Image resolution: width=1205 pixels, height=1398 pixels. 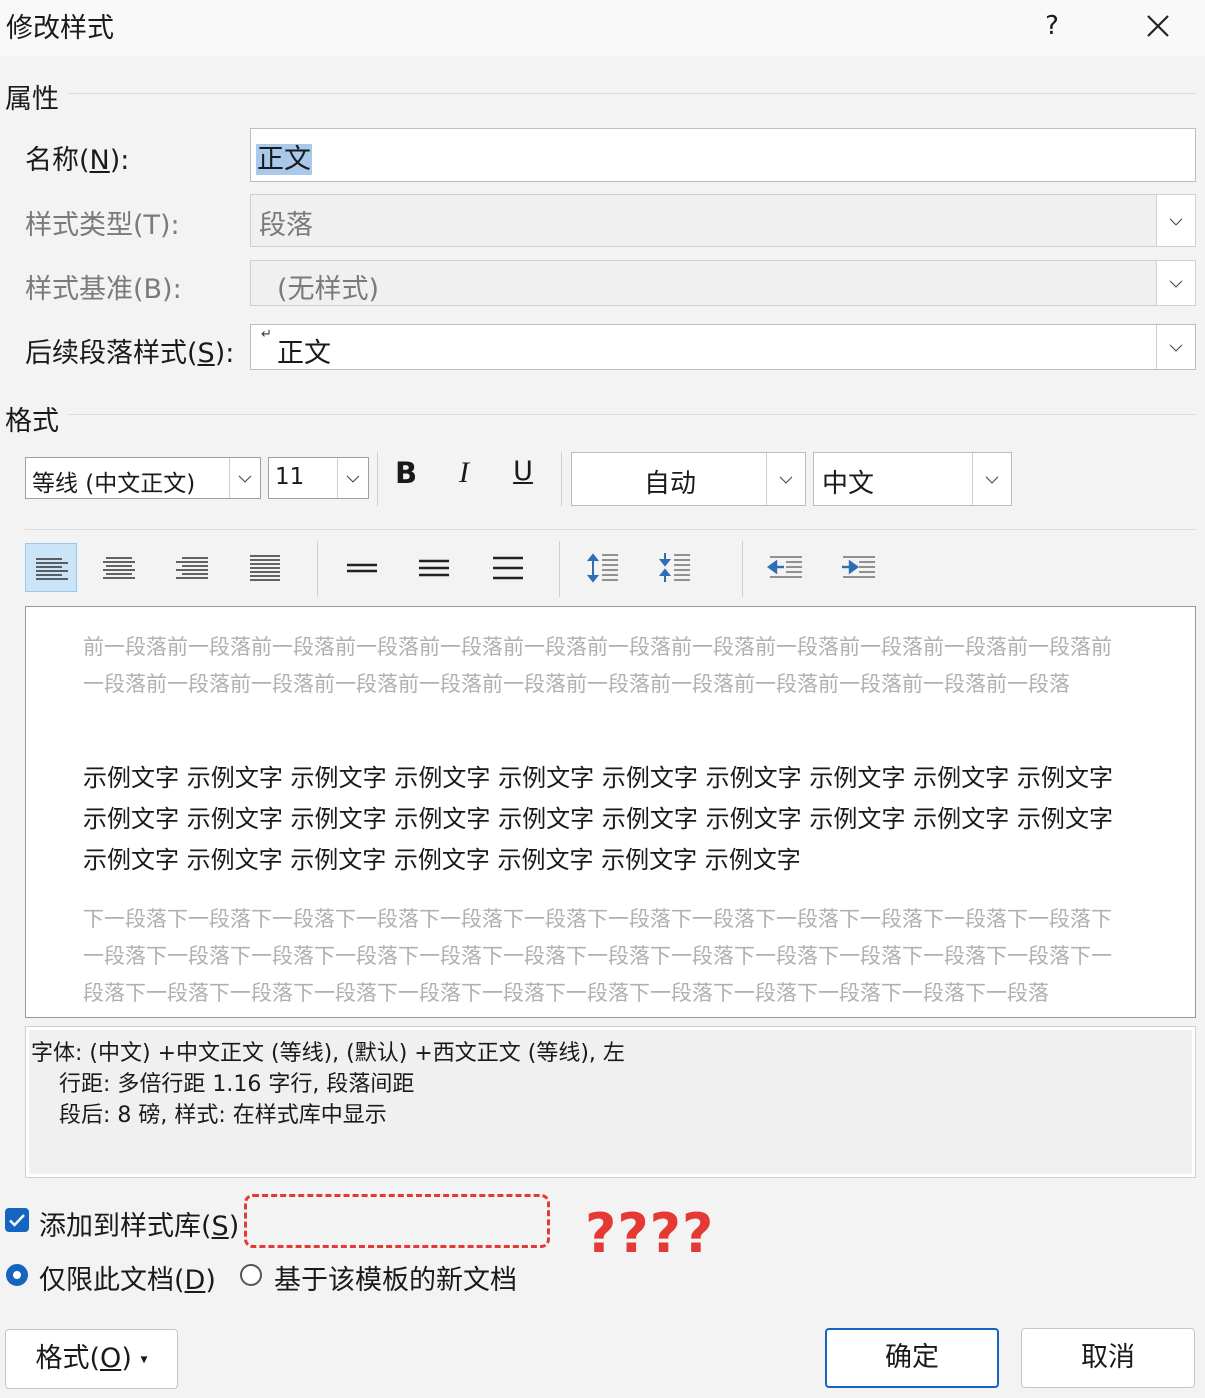 I want to click on next-style-select: ↵ 正文, so click(x=723, y=347).